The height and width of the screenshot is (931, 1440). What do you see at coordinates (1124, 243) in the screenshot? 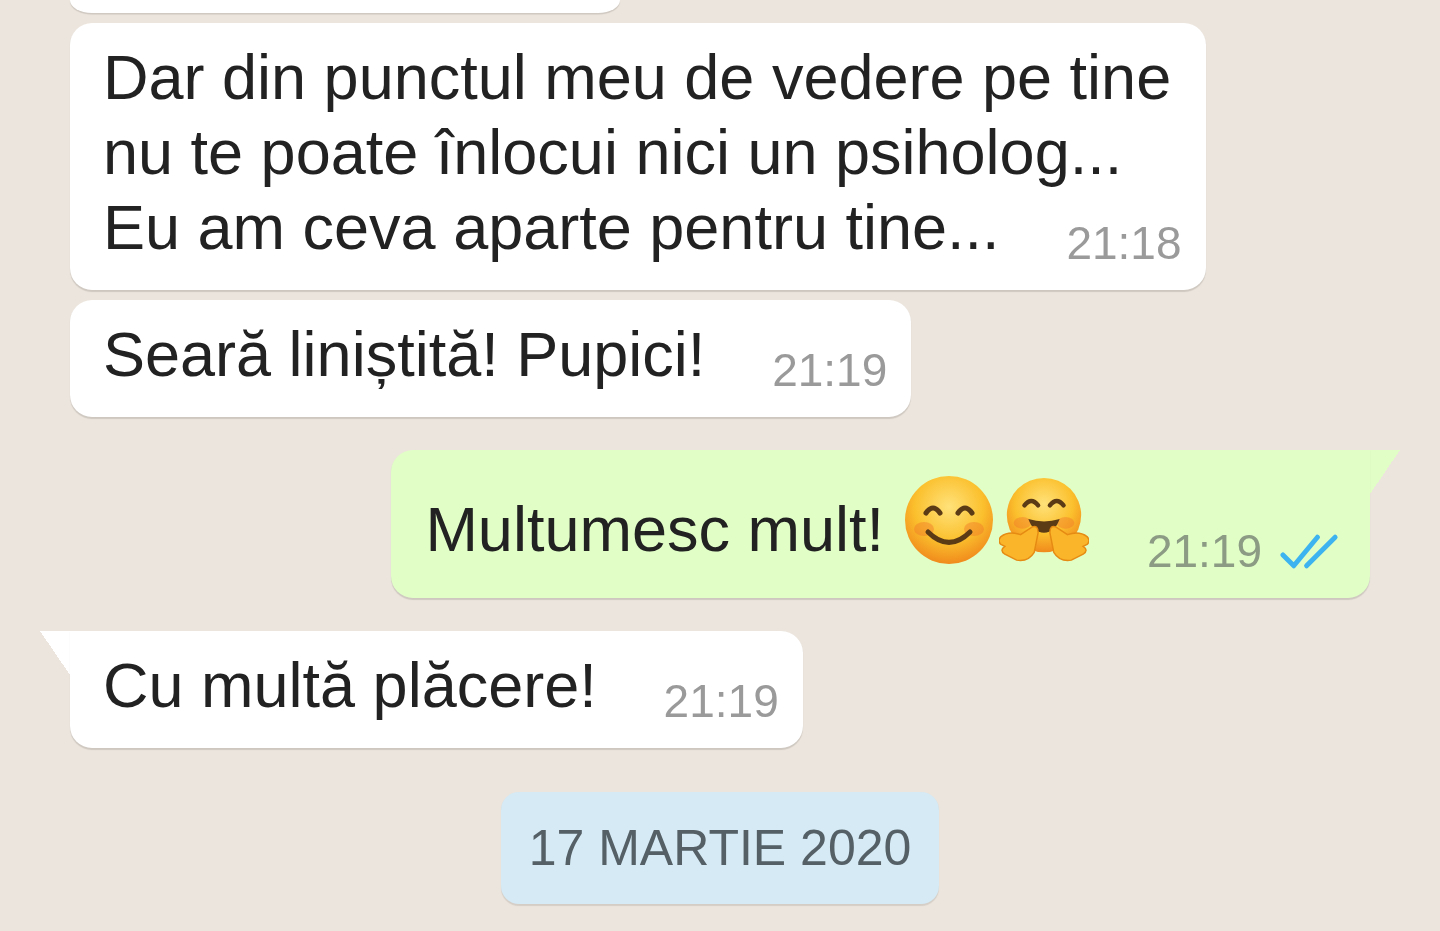
I see `message-time: 21:18` at bounding box center [1124, 243].